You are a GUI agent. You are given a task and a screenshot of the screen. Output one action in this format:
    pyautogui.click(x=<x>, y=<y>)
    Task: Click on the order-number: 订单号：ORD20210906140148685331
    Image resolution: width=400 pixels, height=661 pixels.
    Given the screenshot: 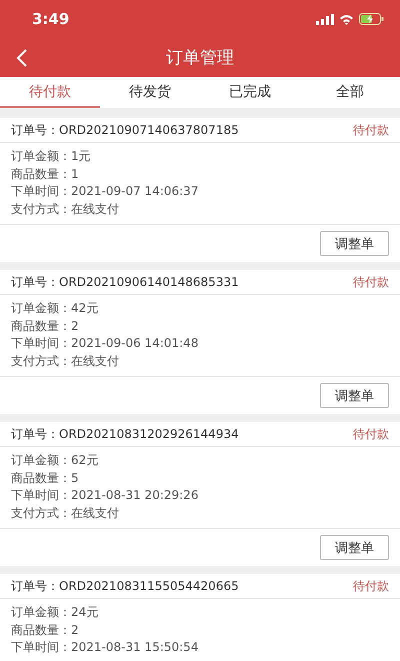 What is the action you would take?
    pyautogui.click(x=125, y=282)
    